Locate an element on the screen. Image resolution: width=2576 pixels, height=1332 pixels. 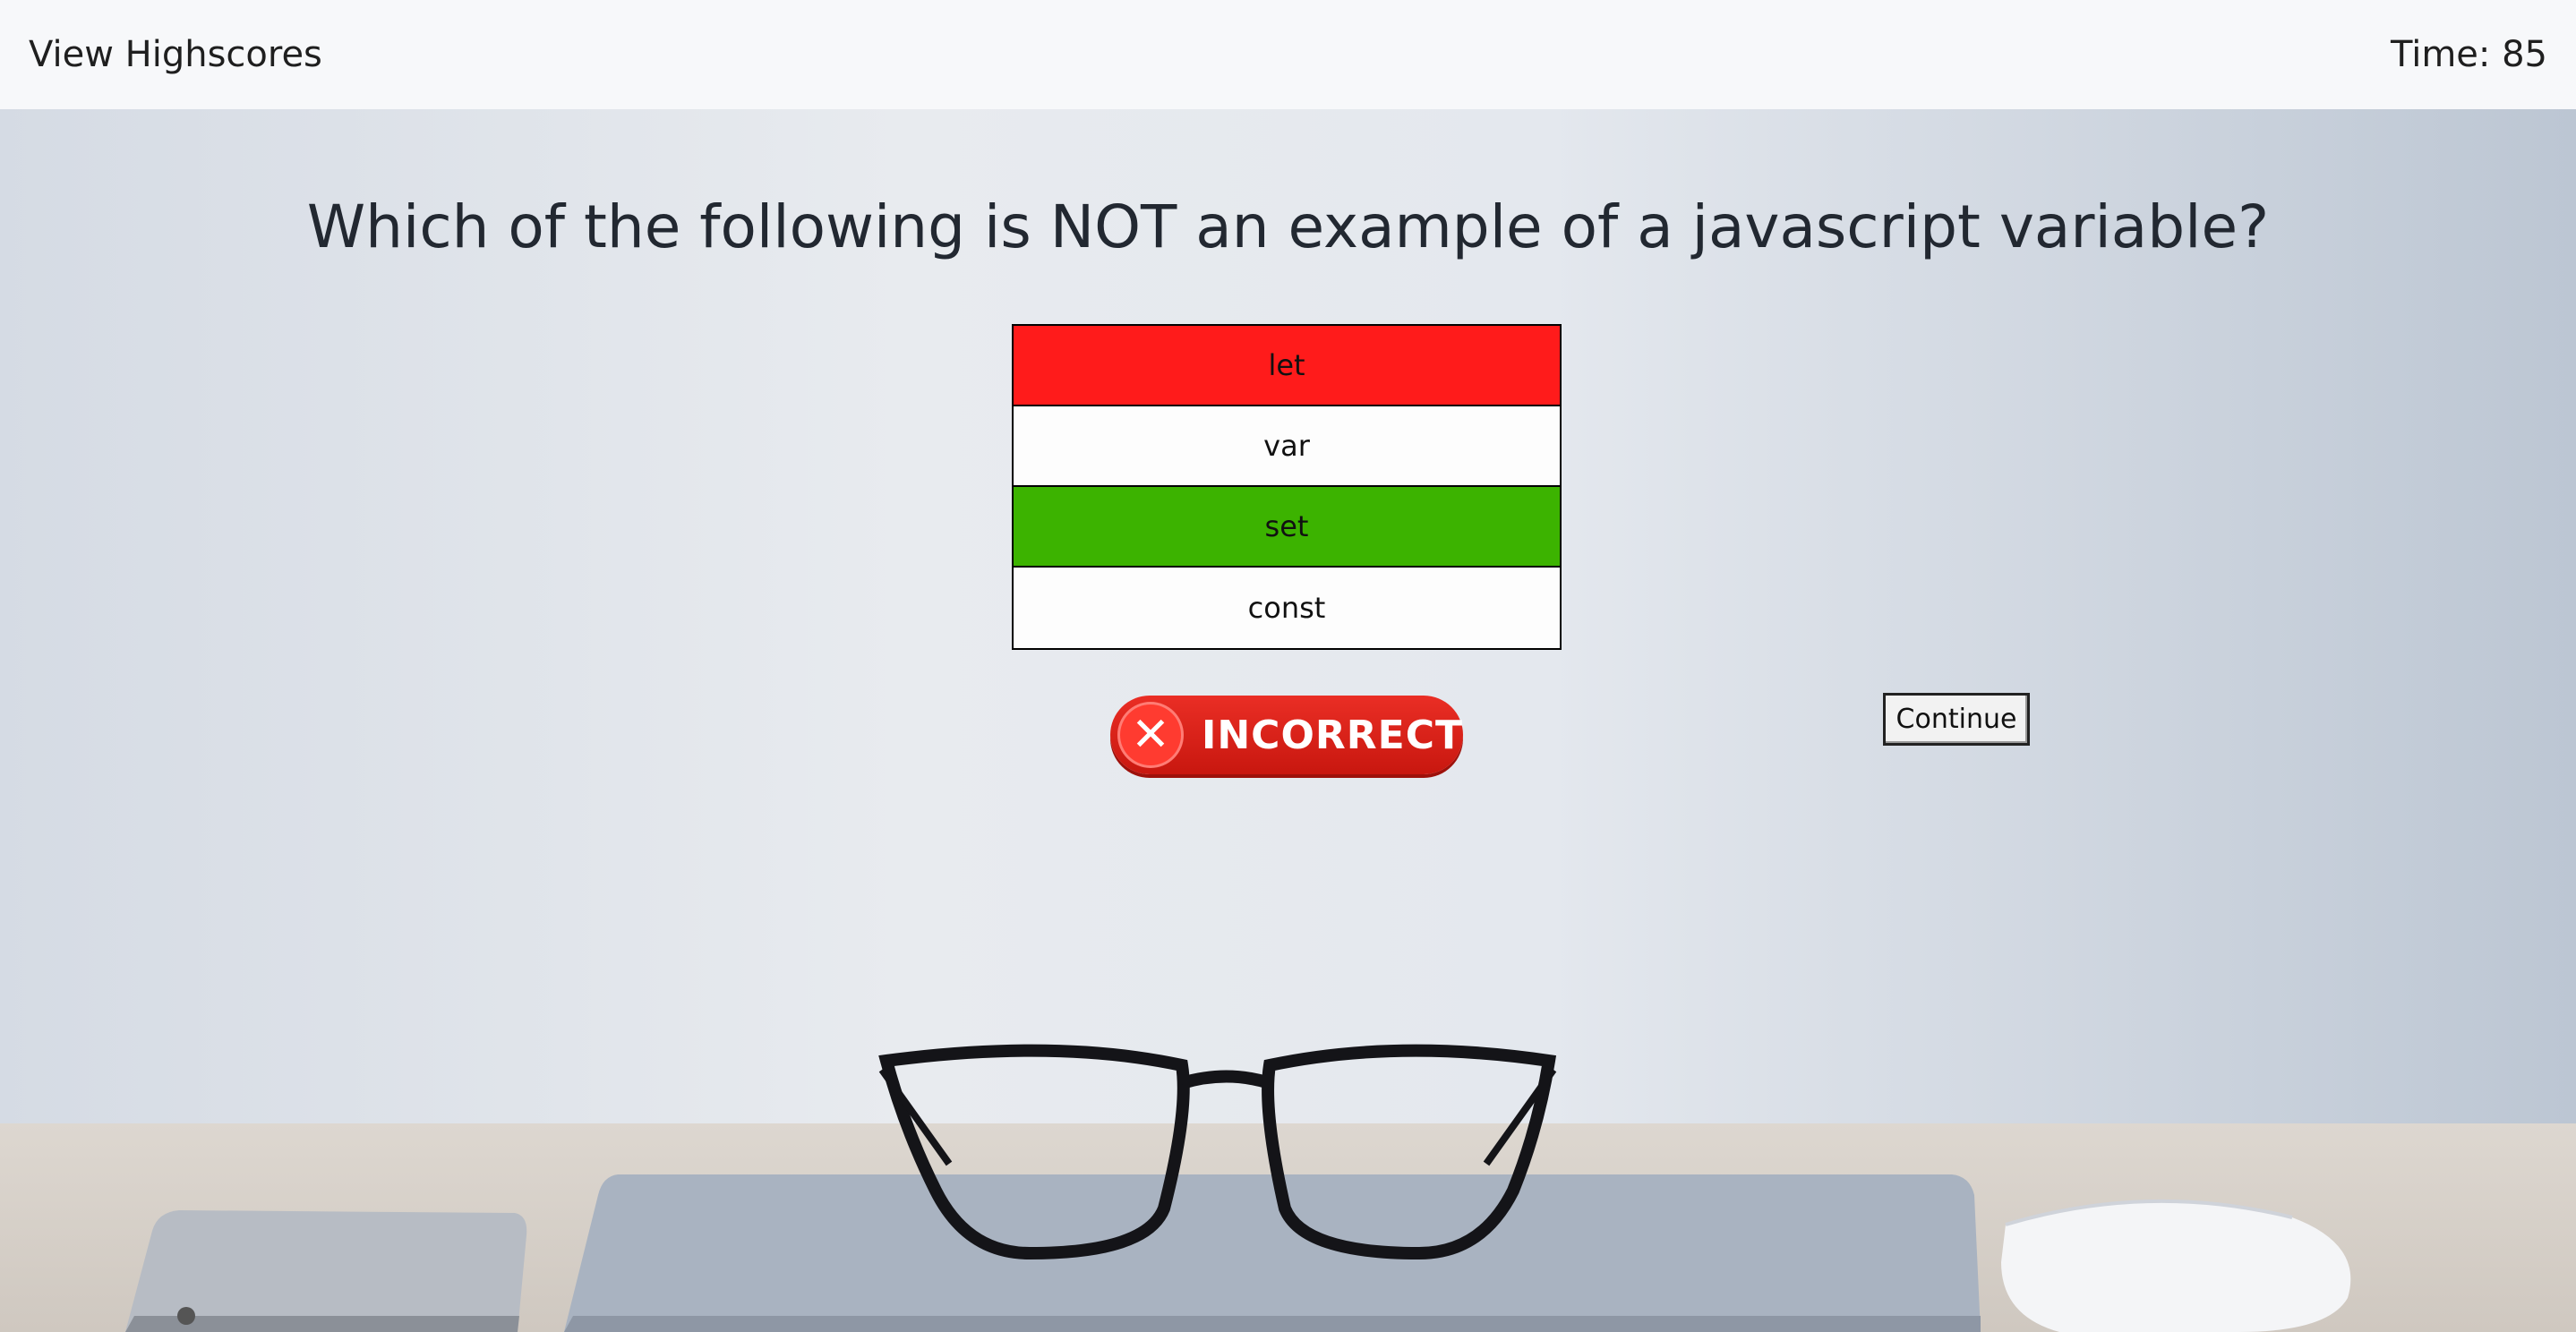
timer: Time: 85 is located at coordinates (2469, 54).